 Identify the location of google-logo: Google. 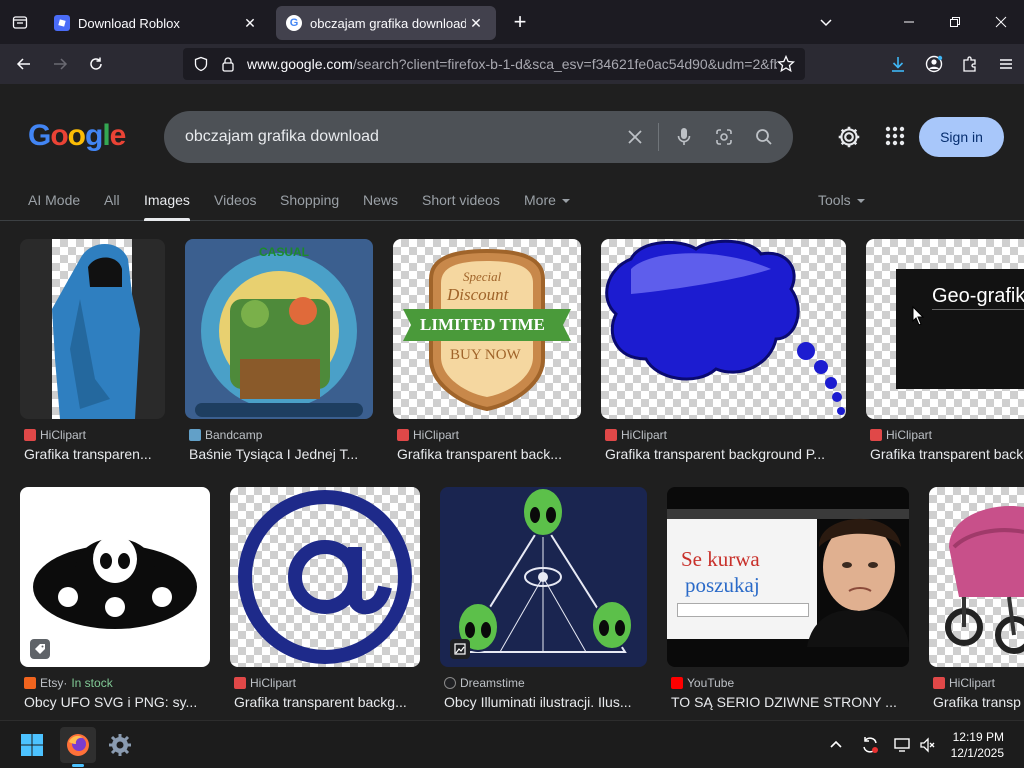
(77, 136).